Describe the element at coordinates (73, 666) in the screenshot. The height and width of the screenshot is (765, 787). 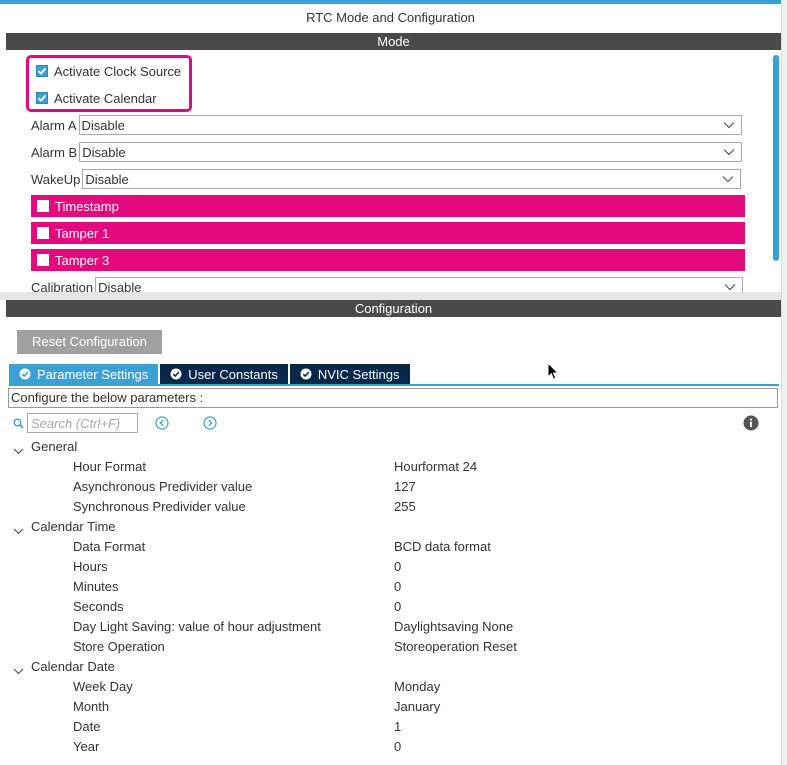
I see `group-label: Calendar Date` at that location.